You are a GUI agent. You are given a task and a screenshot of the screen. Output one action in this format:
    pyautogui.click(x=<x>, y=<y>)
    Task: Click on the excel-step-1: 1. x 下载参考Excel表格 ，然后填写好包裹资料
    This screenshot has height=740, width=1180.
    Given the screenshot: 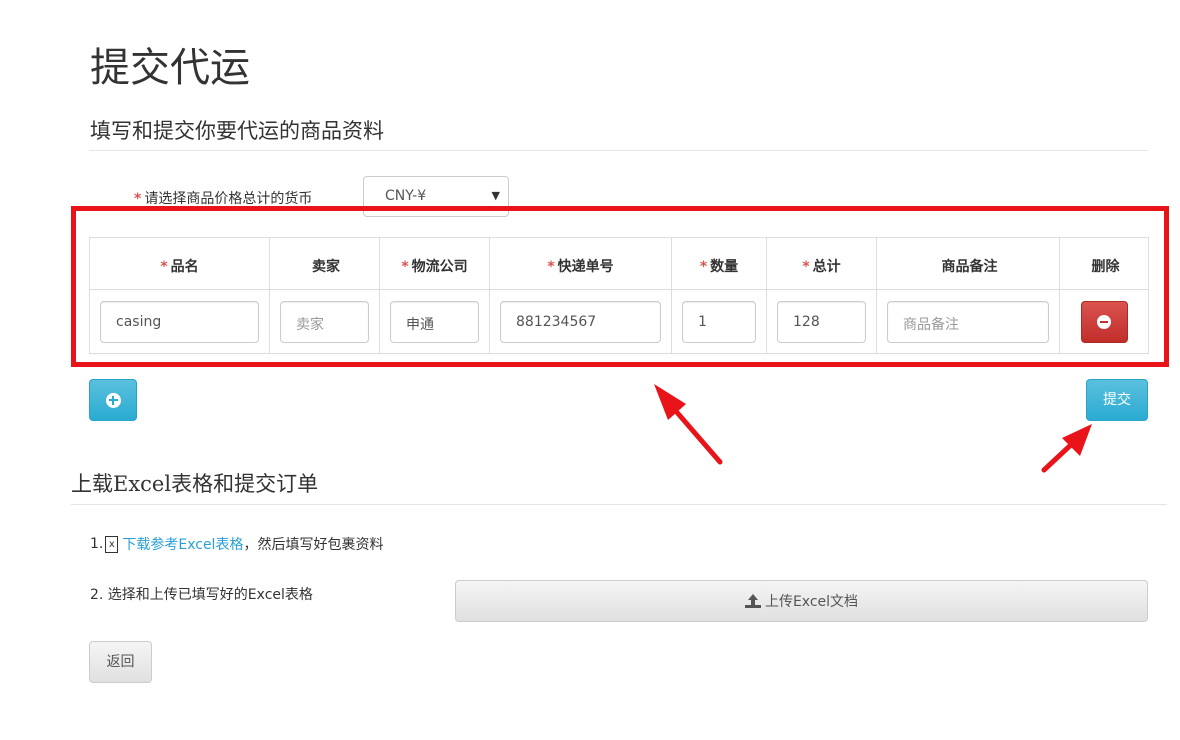 What is the action you would take?
    pyautogui.click(x=237, y=544)
    